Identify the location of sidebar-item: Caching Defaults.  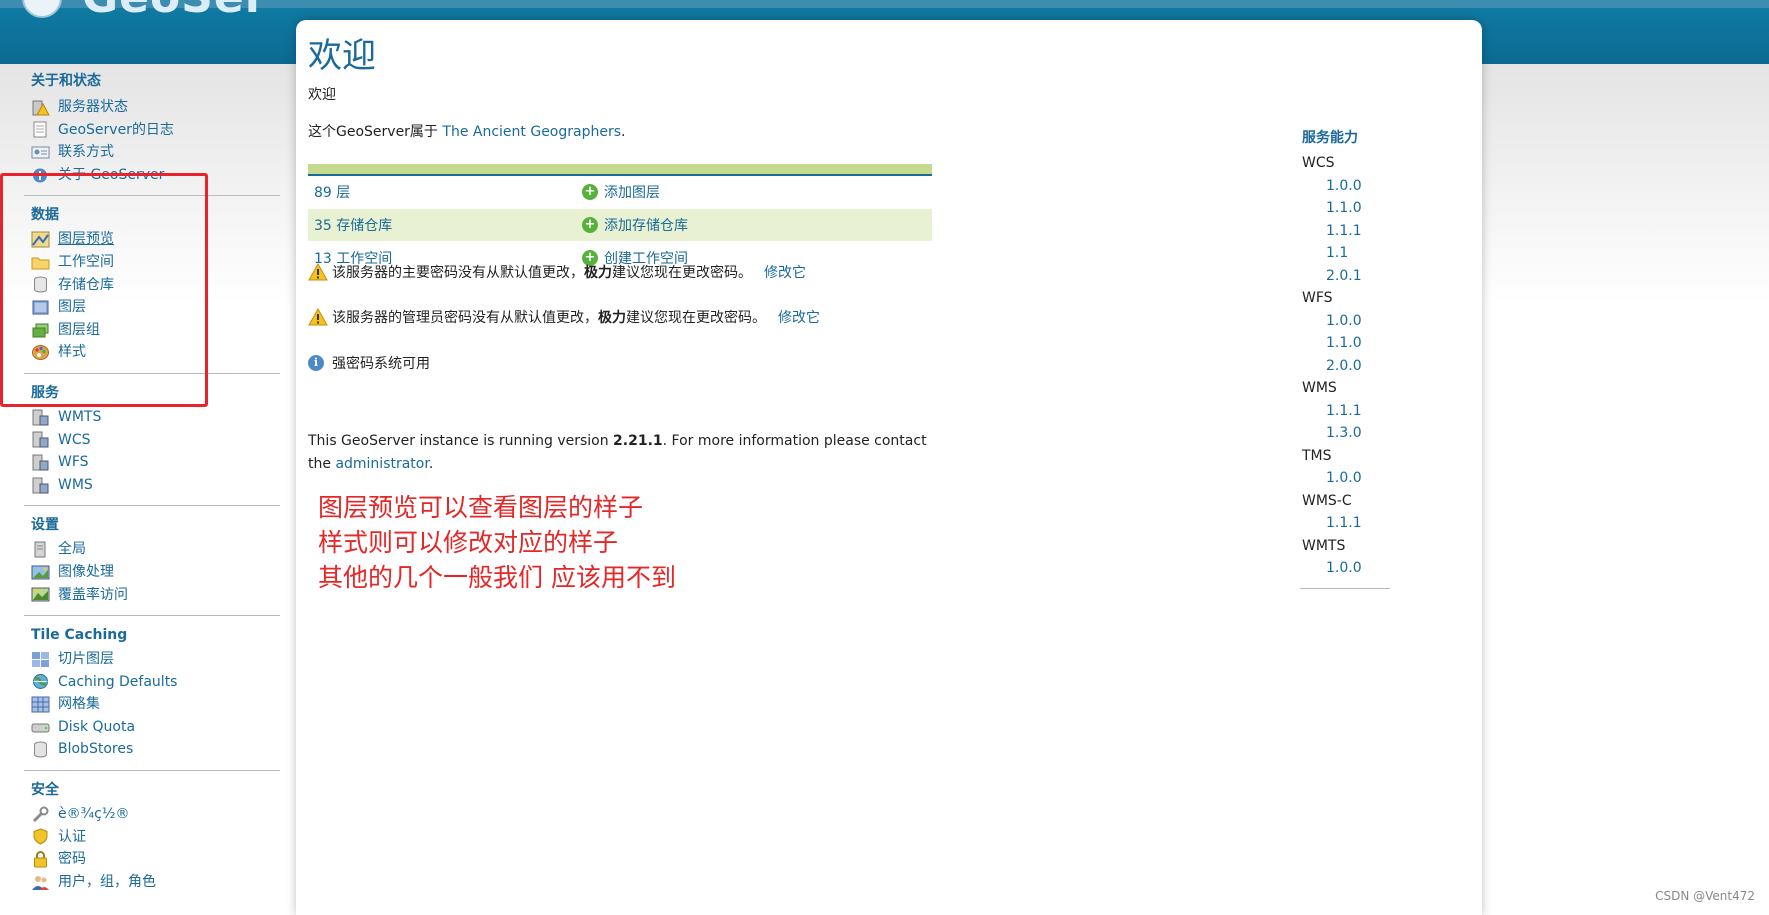
(152, 682).